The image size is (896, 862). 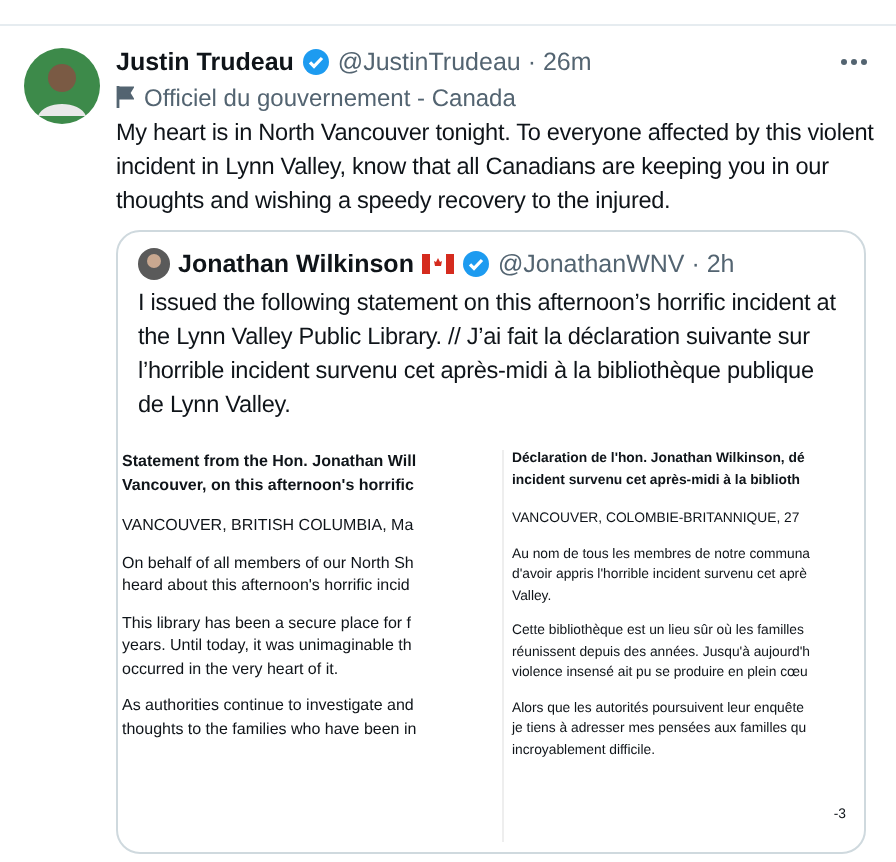 I want to click on author-name: Justin Trudeau, so click(x=205, y=62).